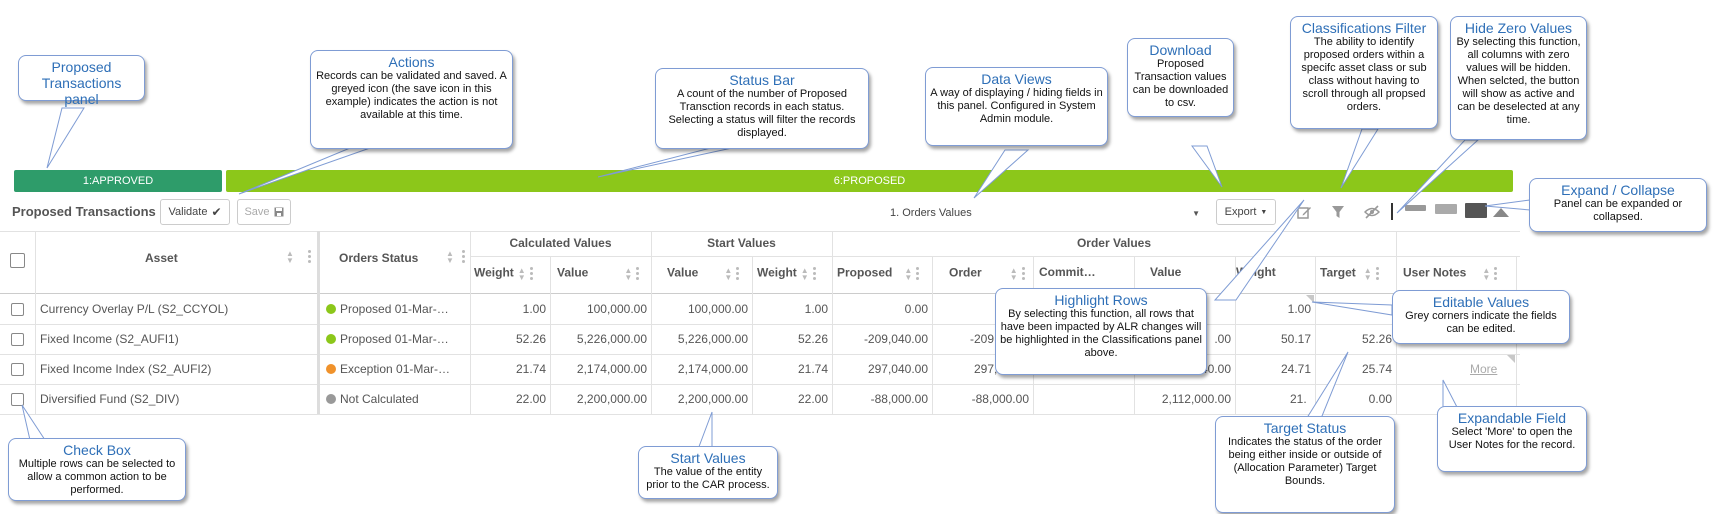  Describe the element at coordinates (741, 243) in the screenshot. I see `group-header-start-values: Start Values` at that location.